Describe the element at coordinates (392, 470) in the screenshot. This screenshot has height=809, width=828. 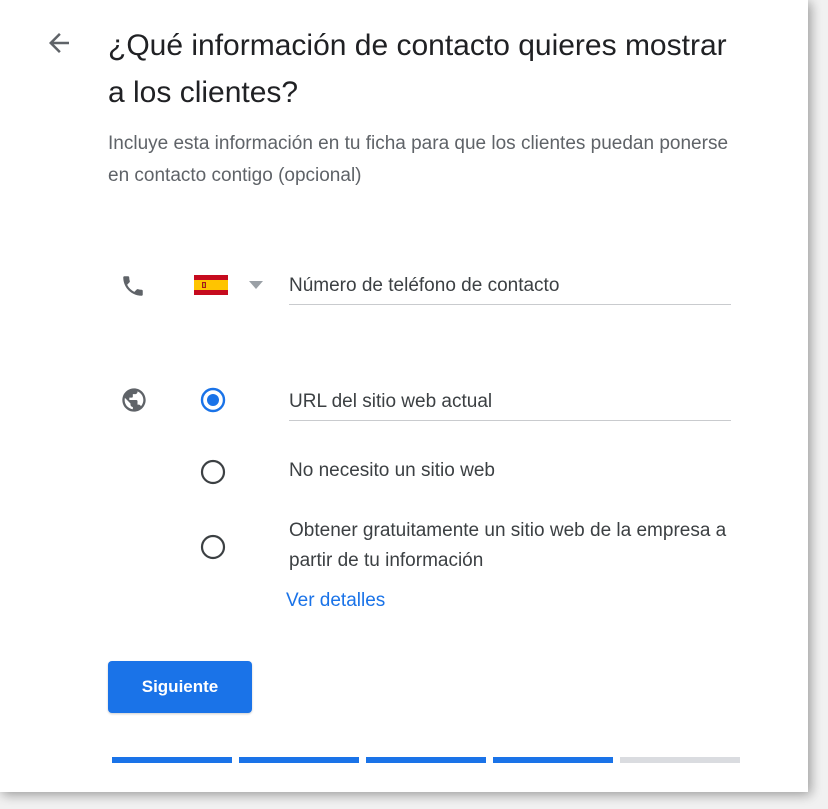
I see `option-no-website-label: No necesito un sitio web` at that location.